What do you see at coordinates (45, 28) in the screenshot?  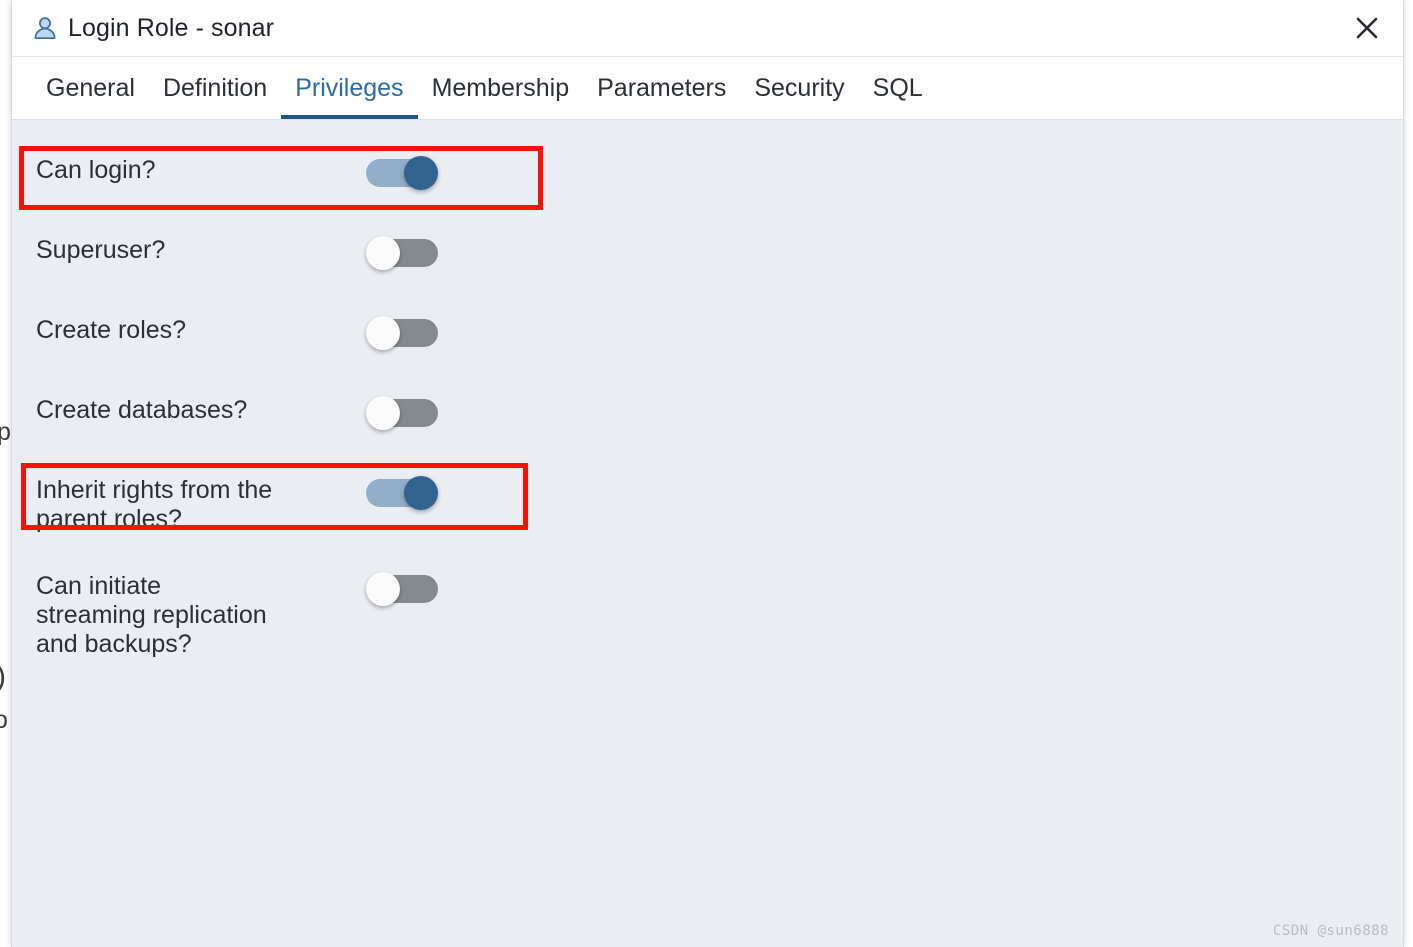 I see `user-icon` at bounding box center [45, 28].